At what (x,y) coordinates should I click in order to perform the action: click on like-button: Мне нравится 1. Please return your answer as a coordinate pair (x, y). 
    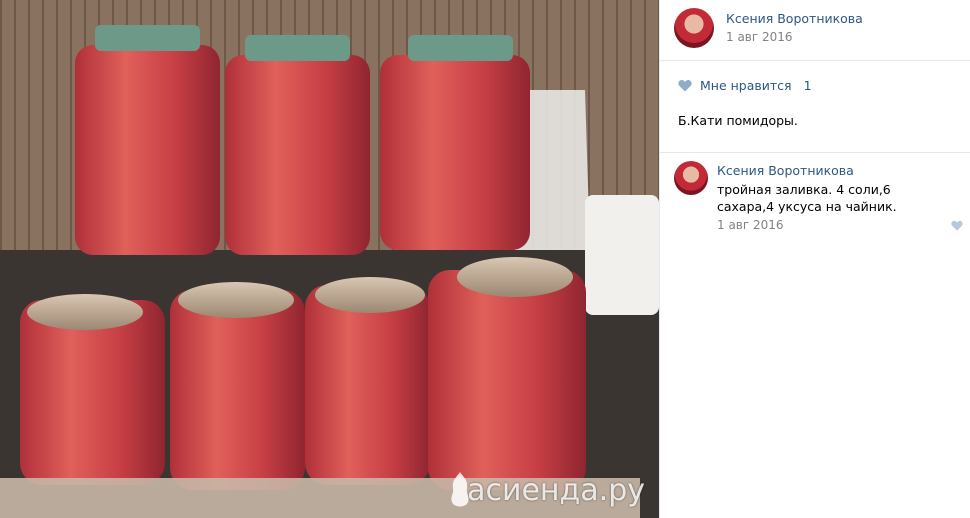
    Looking at the image, I should click on (745, 85).